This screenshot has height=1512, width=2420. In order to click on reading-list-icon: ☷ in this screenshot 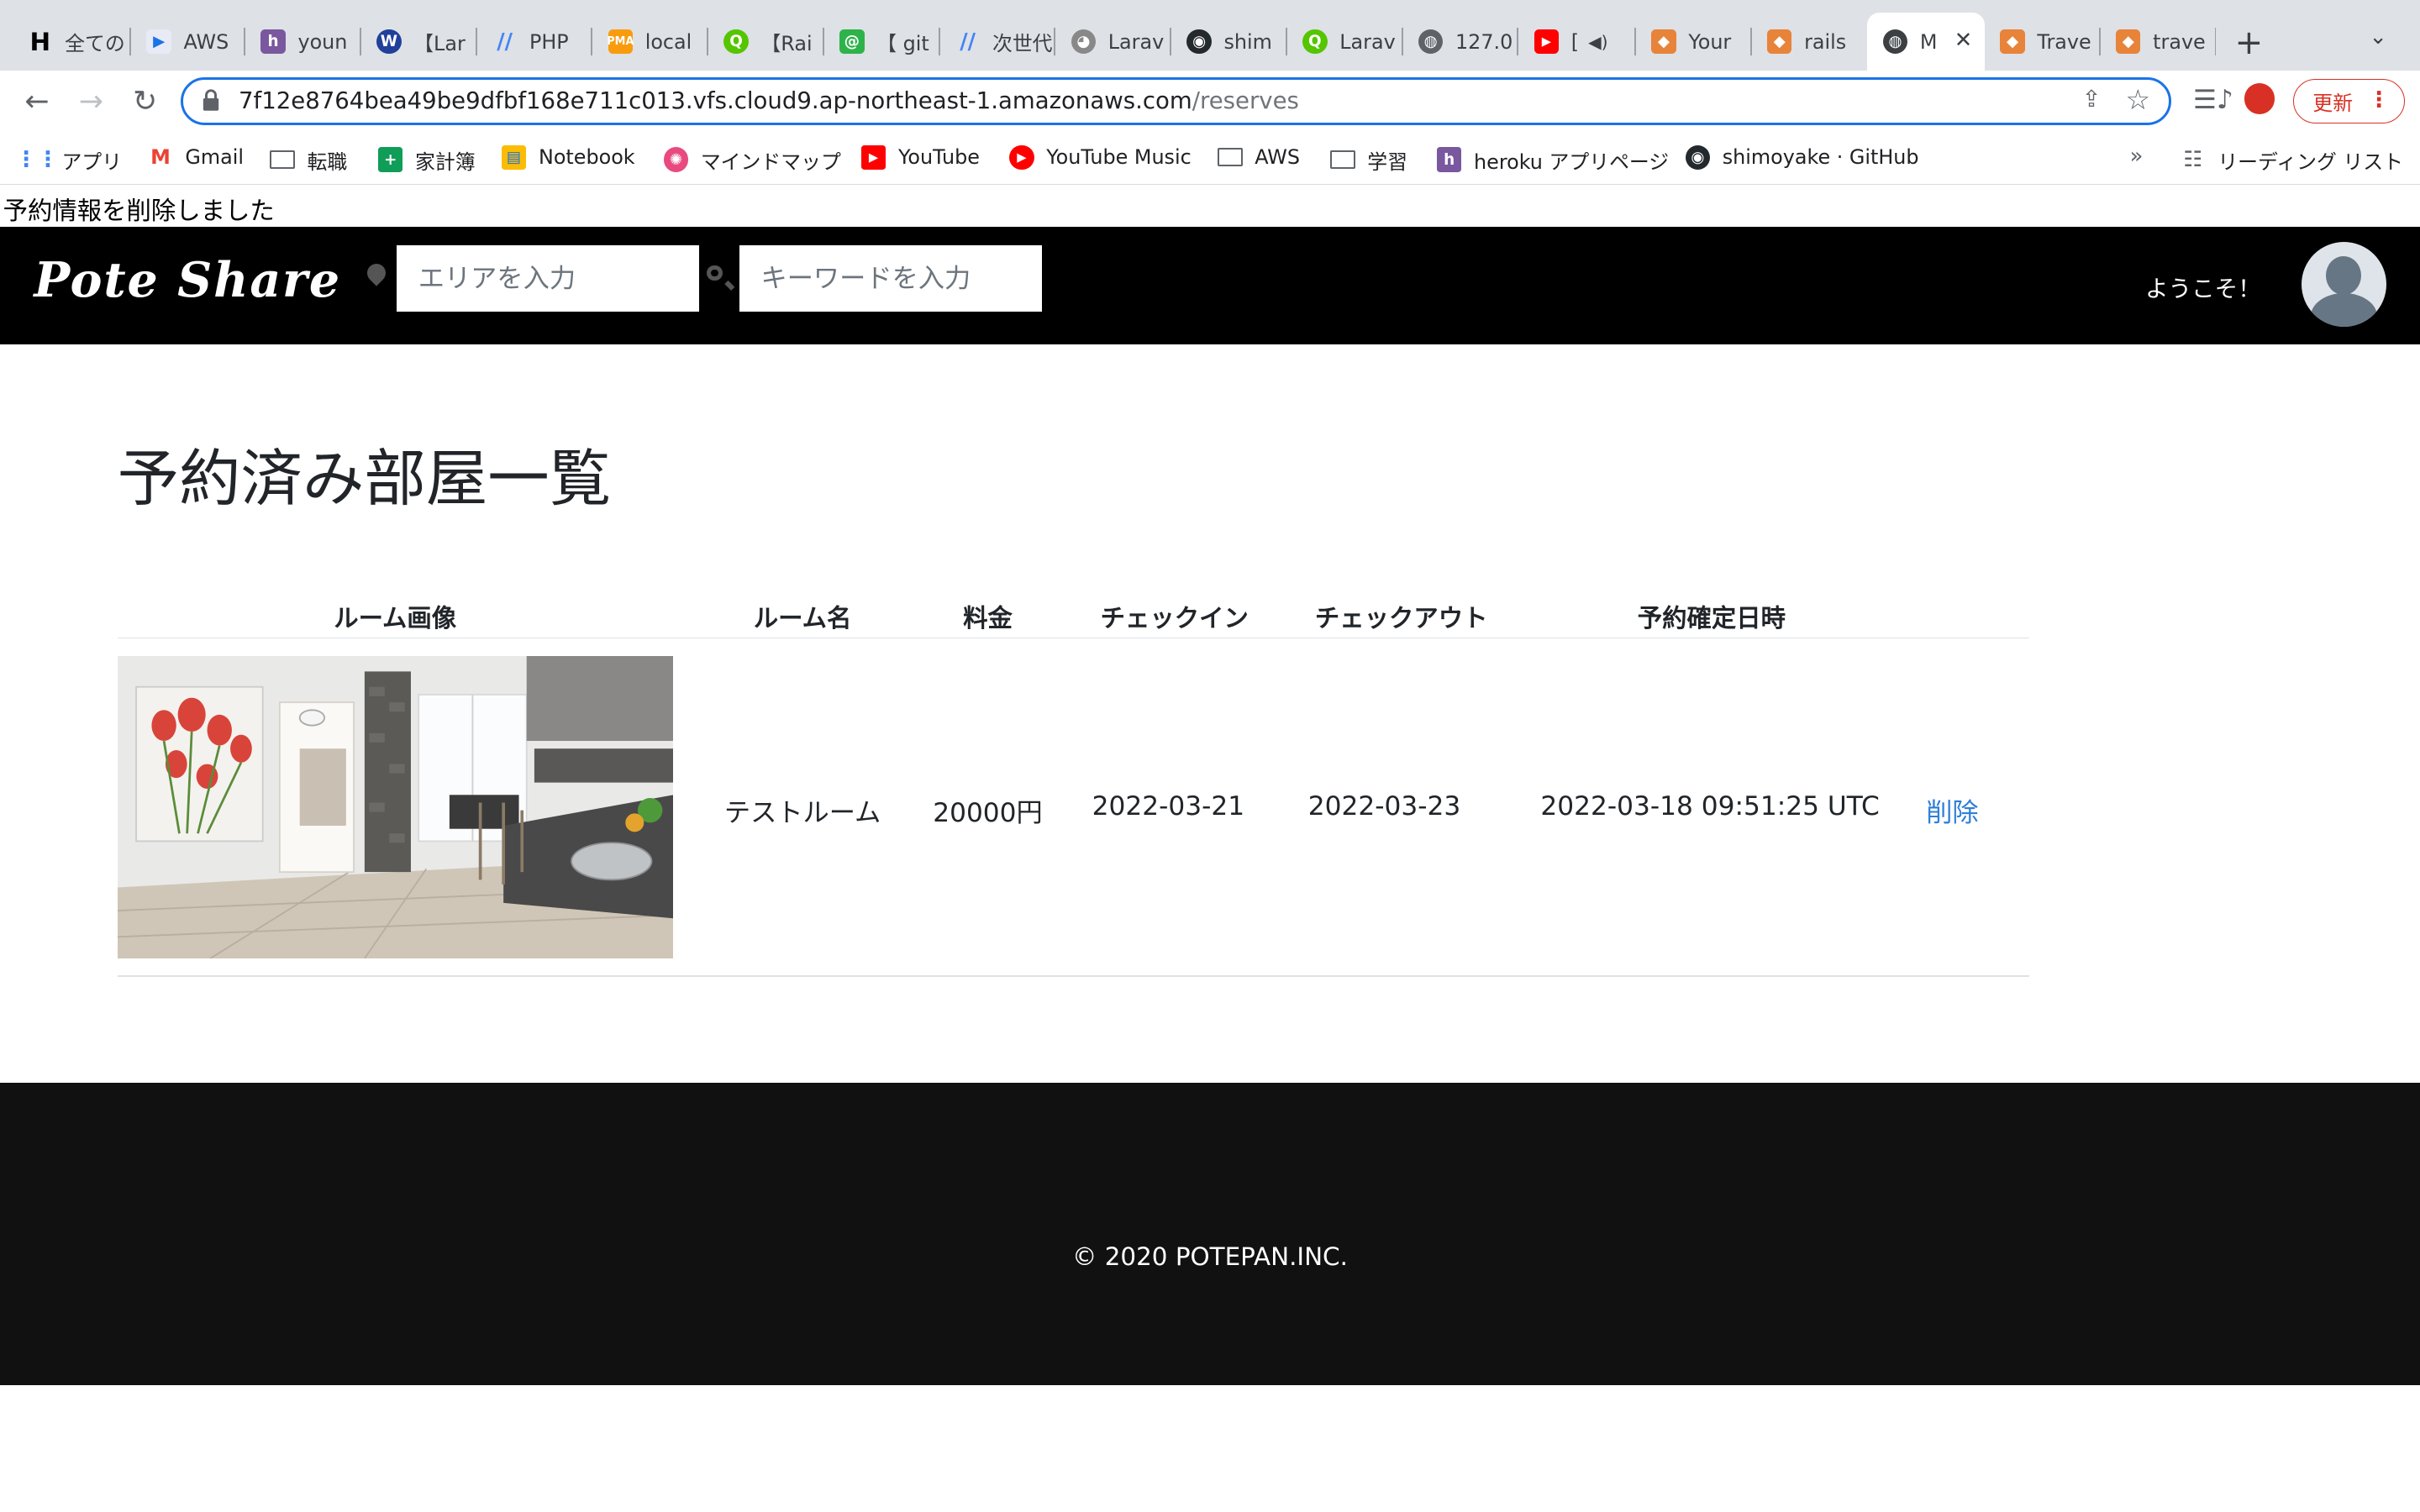, I will do `click(2193, 160)`.